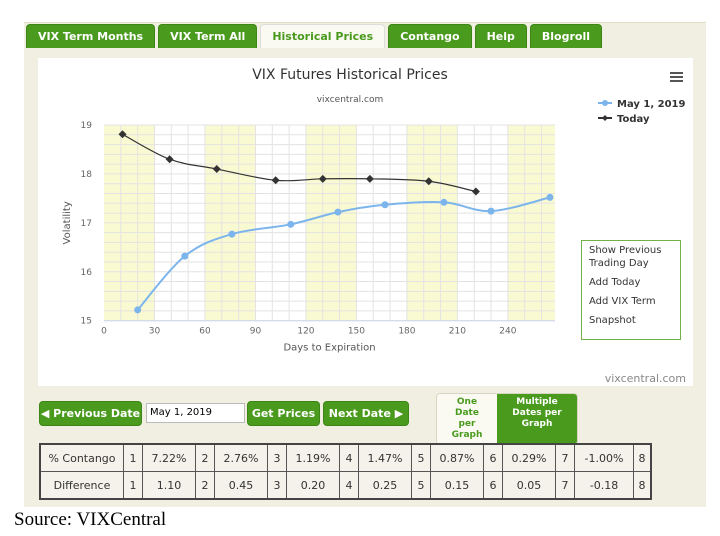 This screenshot has width=720, height=536. Describe the element at coordinates (97, 413) in the screenshot. I see `previous-date-label: Previous Date` at that location.